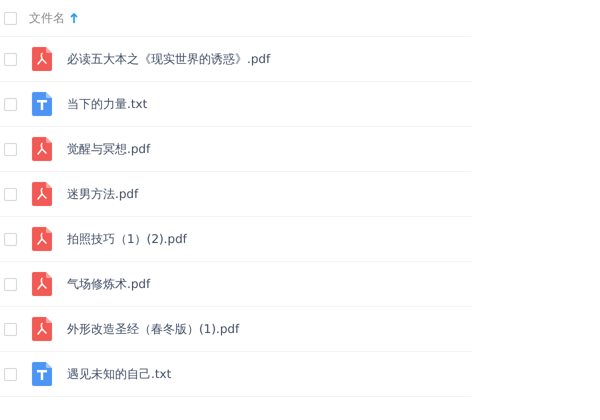  Describe the element at coordinates (108, 149) in the screenshot. I see `file-name: 觉醒与冥想.pdf` at that location.